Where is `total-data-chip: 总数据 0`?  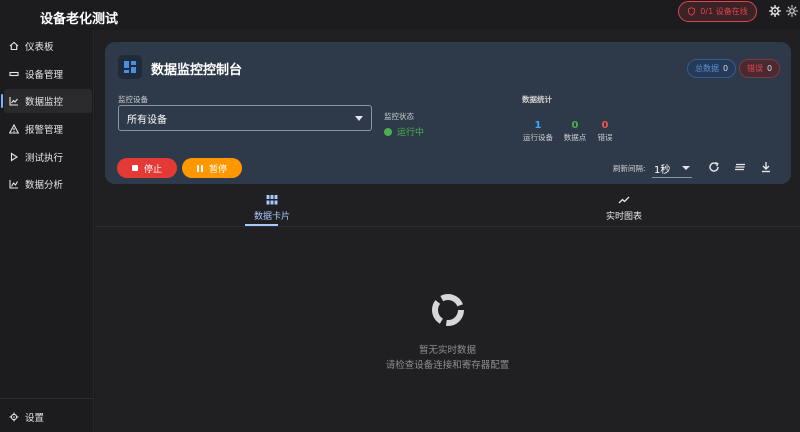
total-data-chip: 总数据 0 is located at coordinates (712, 68).